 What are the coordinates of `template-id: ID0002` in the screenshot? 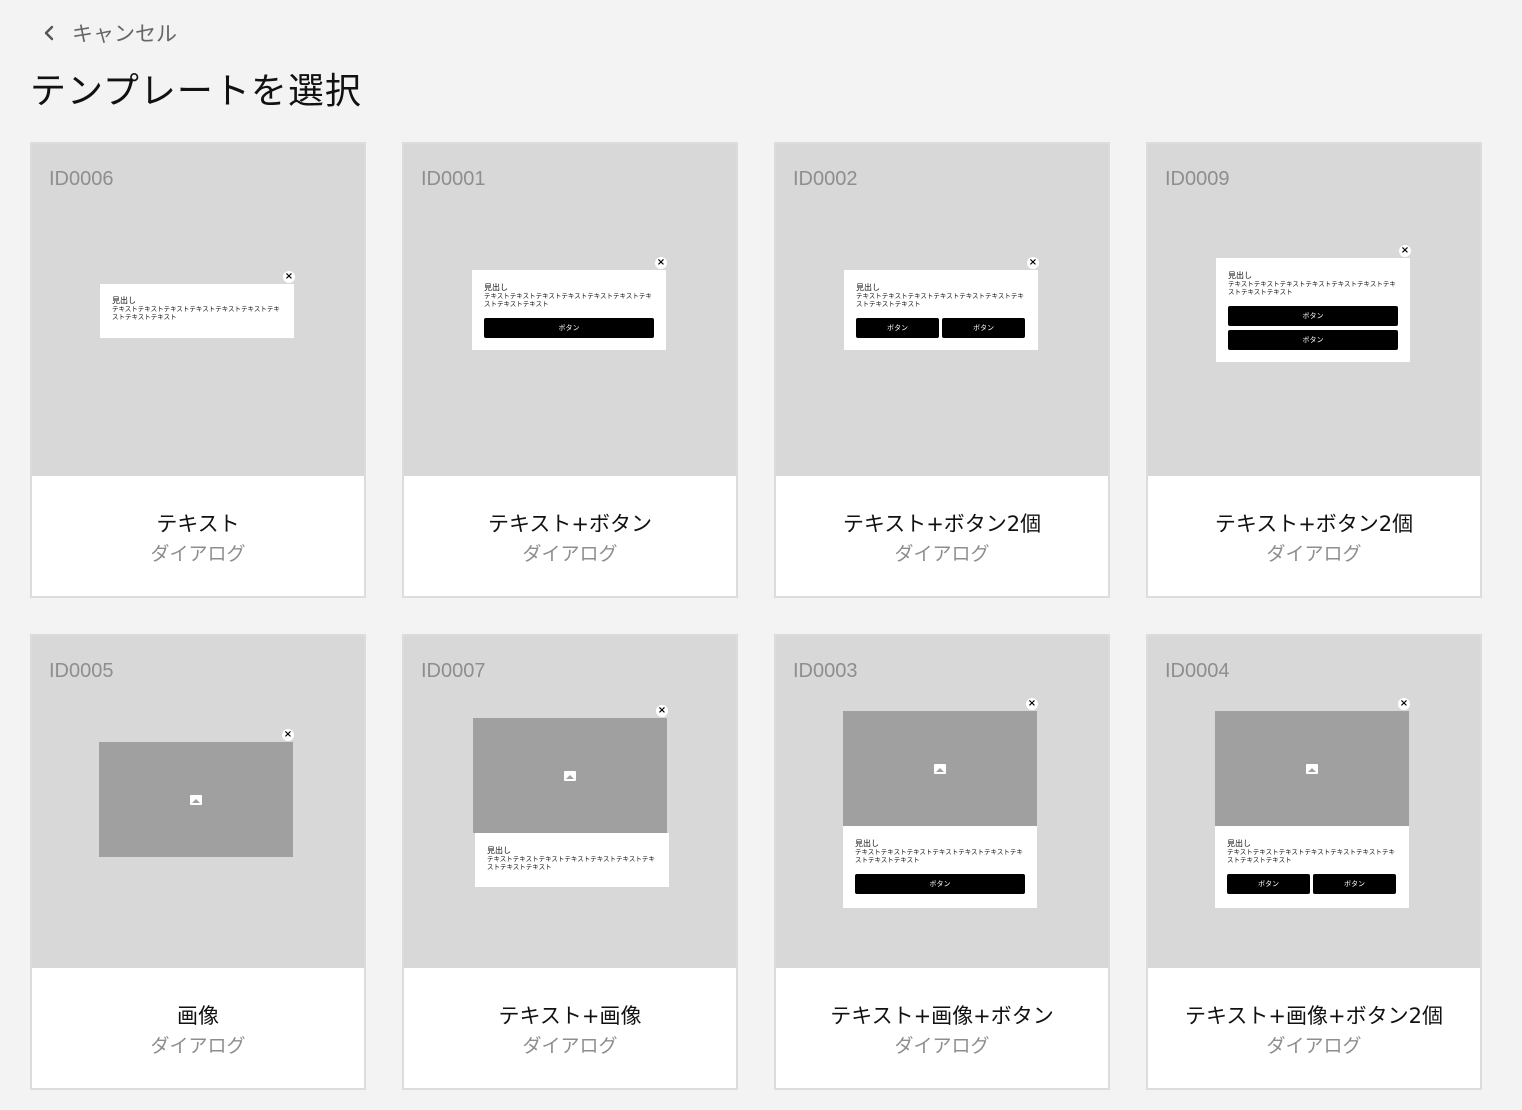 It's located at (825, 179).